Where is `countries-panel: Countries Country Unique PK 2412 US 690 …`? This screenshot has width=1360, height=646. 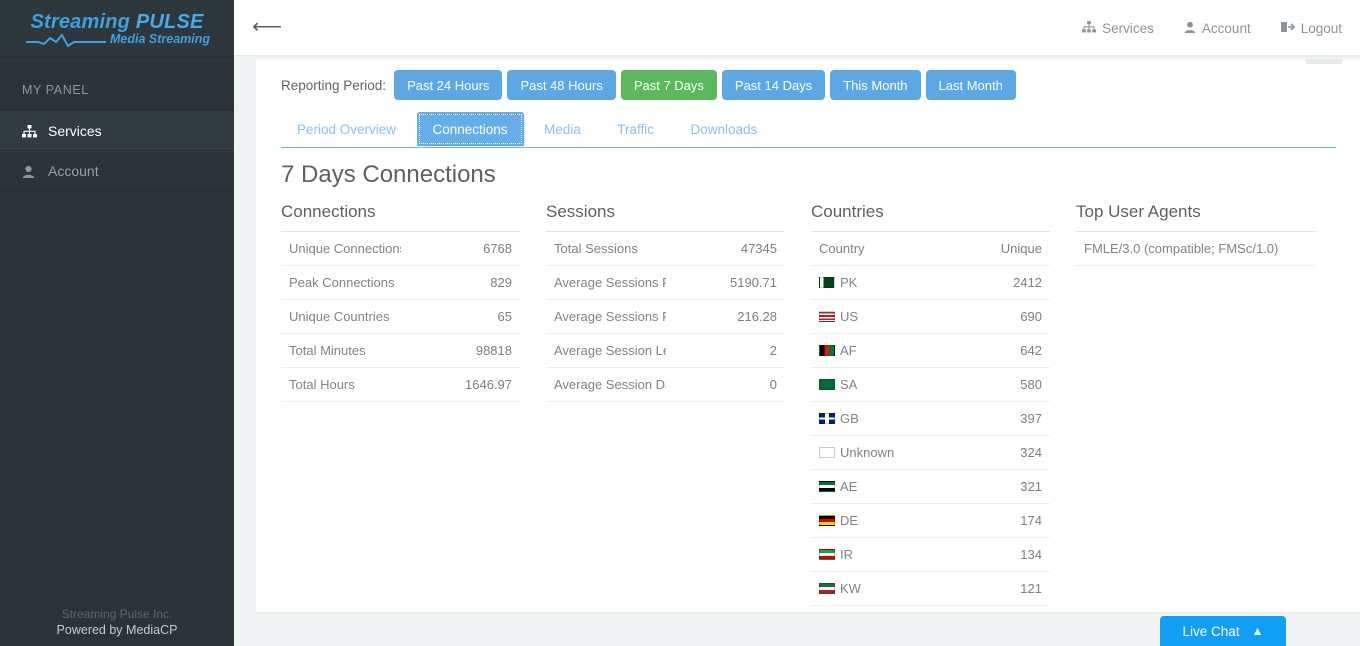 countries-panel: Countries Country Unique PK 2412 US 690 … is located at coordinates (930, 404).